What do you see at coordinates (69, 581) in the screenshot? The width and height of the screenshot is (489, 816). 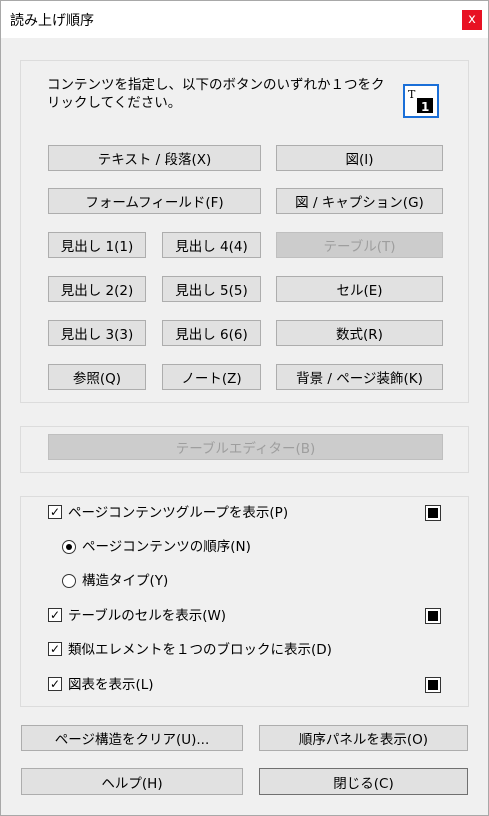 I see `structure-types-radio` at bounding box center [69, 581].